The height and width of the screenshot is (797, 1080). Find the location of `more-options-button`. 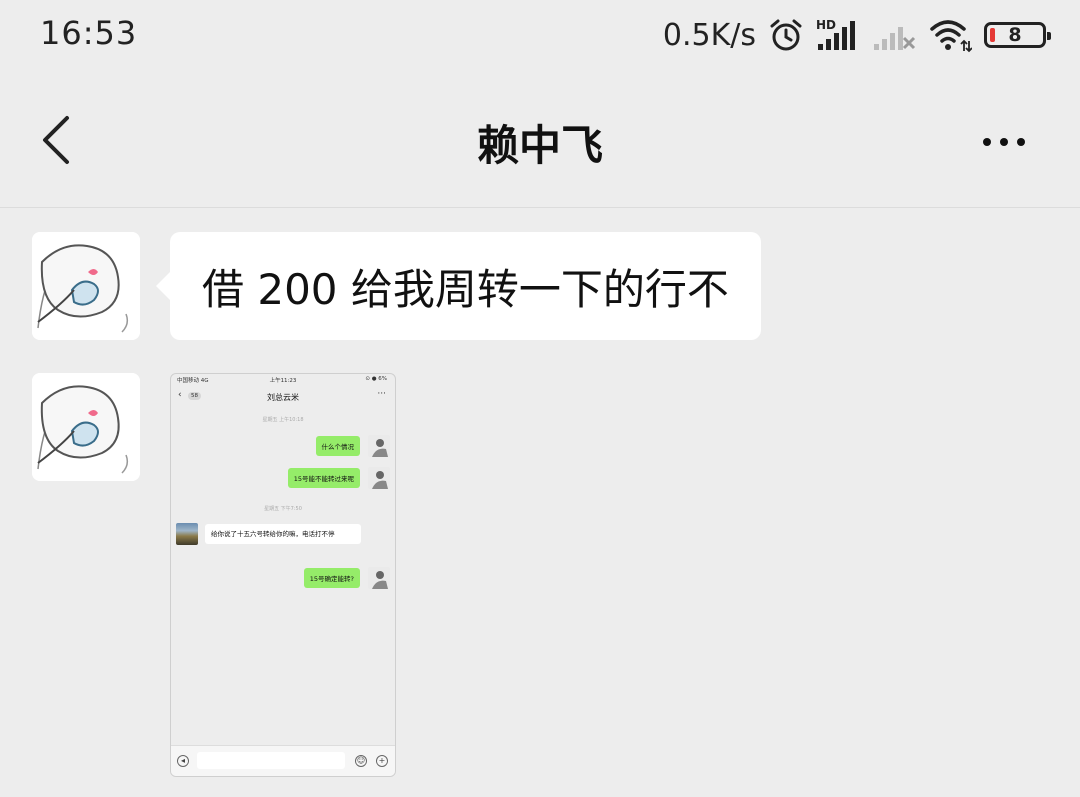

more-options-button is located at coordinates (1004, 142).